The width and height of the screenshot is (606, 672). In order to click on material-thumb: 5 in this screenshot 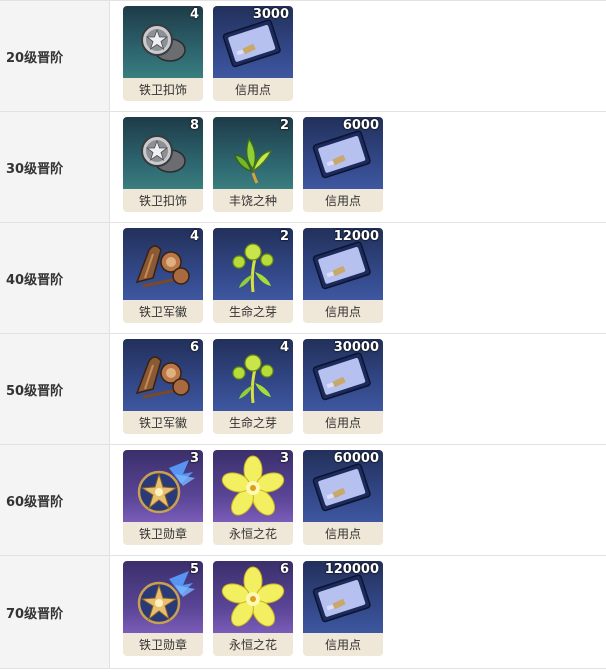, I will do `click(163, 597)`.